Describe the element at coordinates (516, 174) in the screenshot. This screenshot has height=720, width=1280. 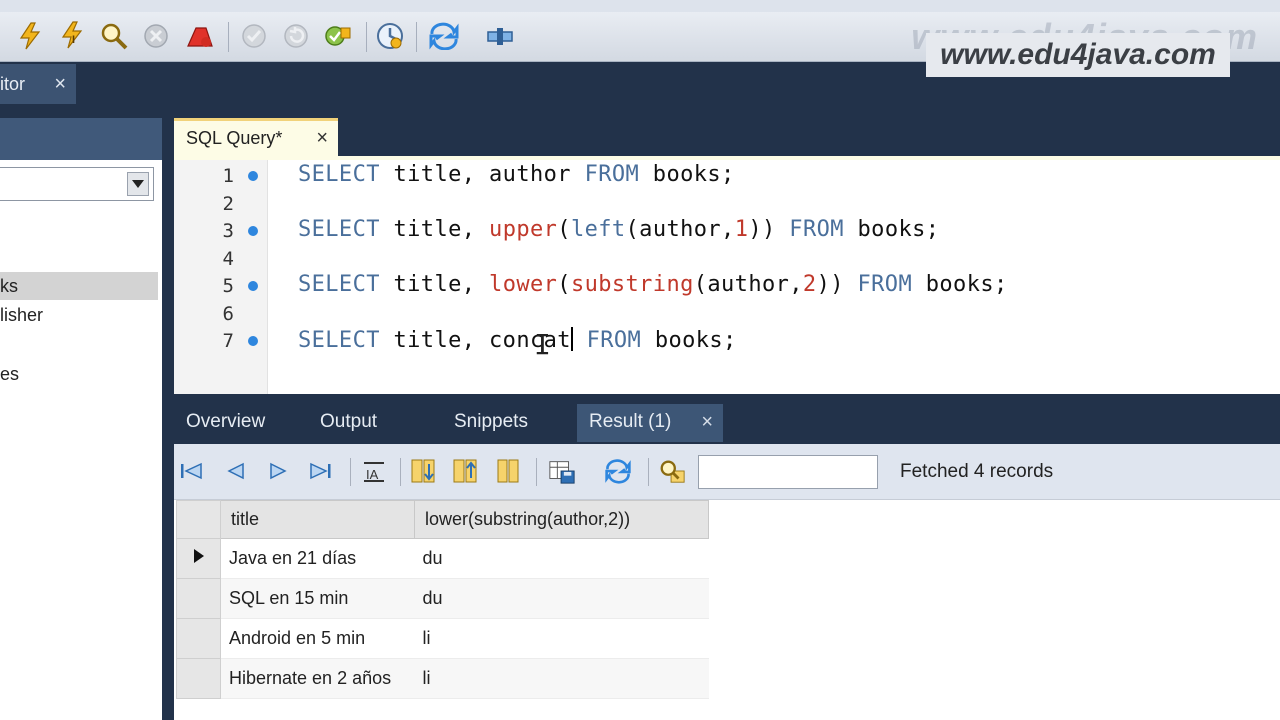
I see `code-line-1: SELECT title, author FROM books;` at that location.